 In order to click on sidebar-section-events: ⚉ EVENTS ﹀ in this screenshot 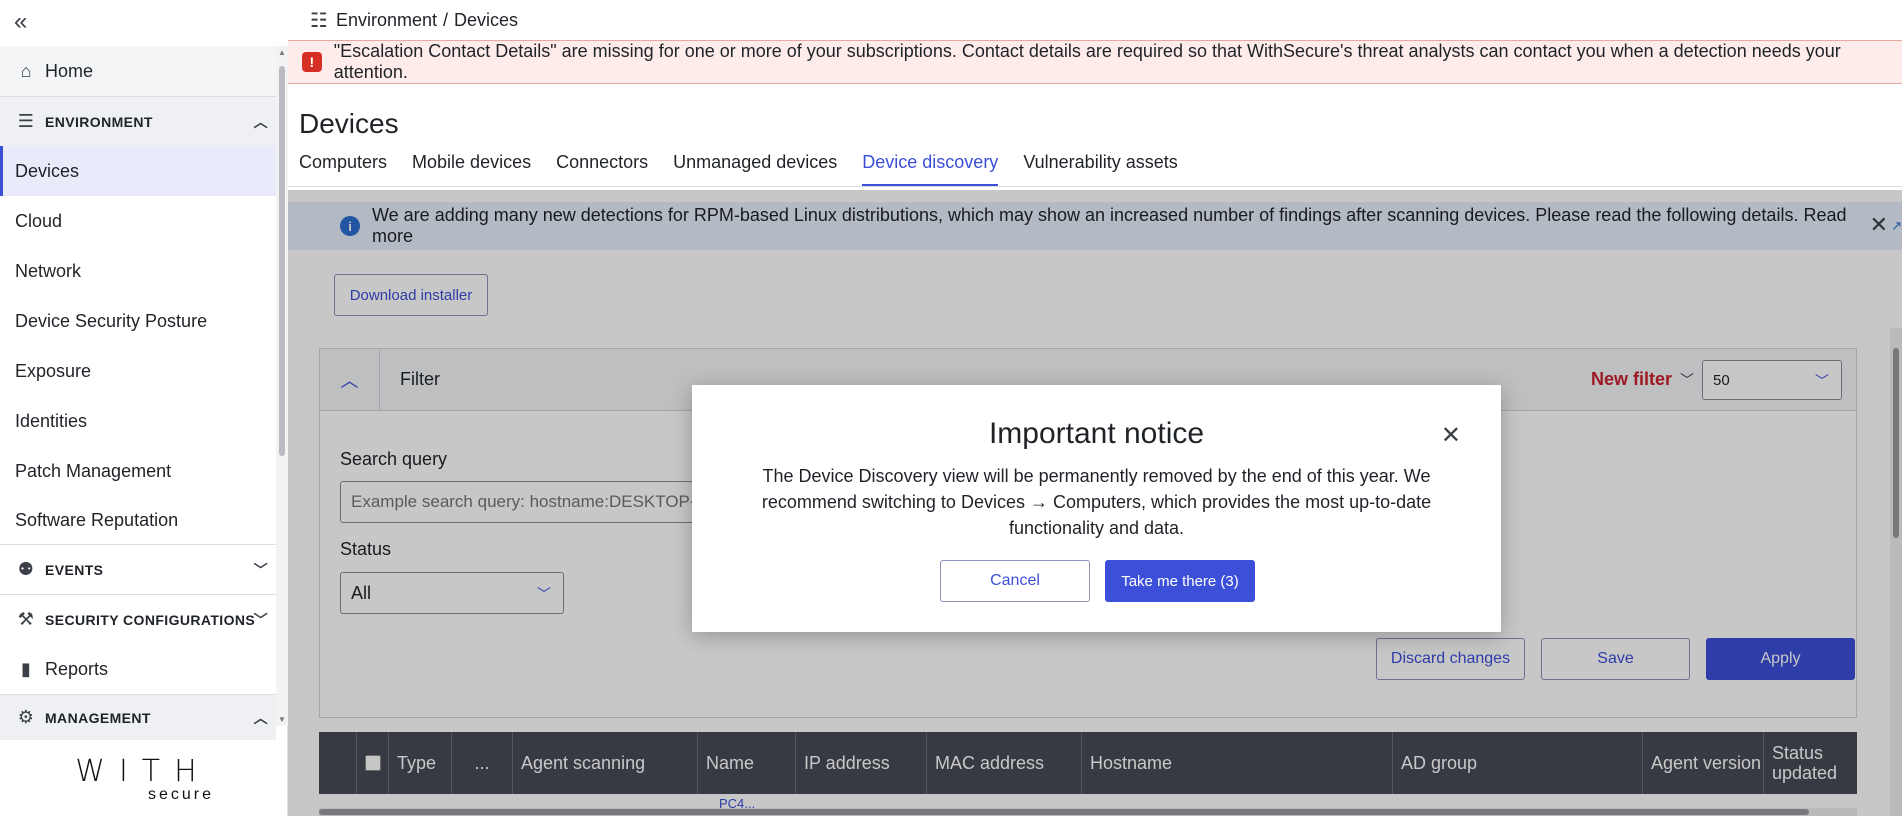, I will do `click(138, 569)`.